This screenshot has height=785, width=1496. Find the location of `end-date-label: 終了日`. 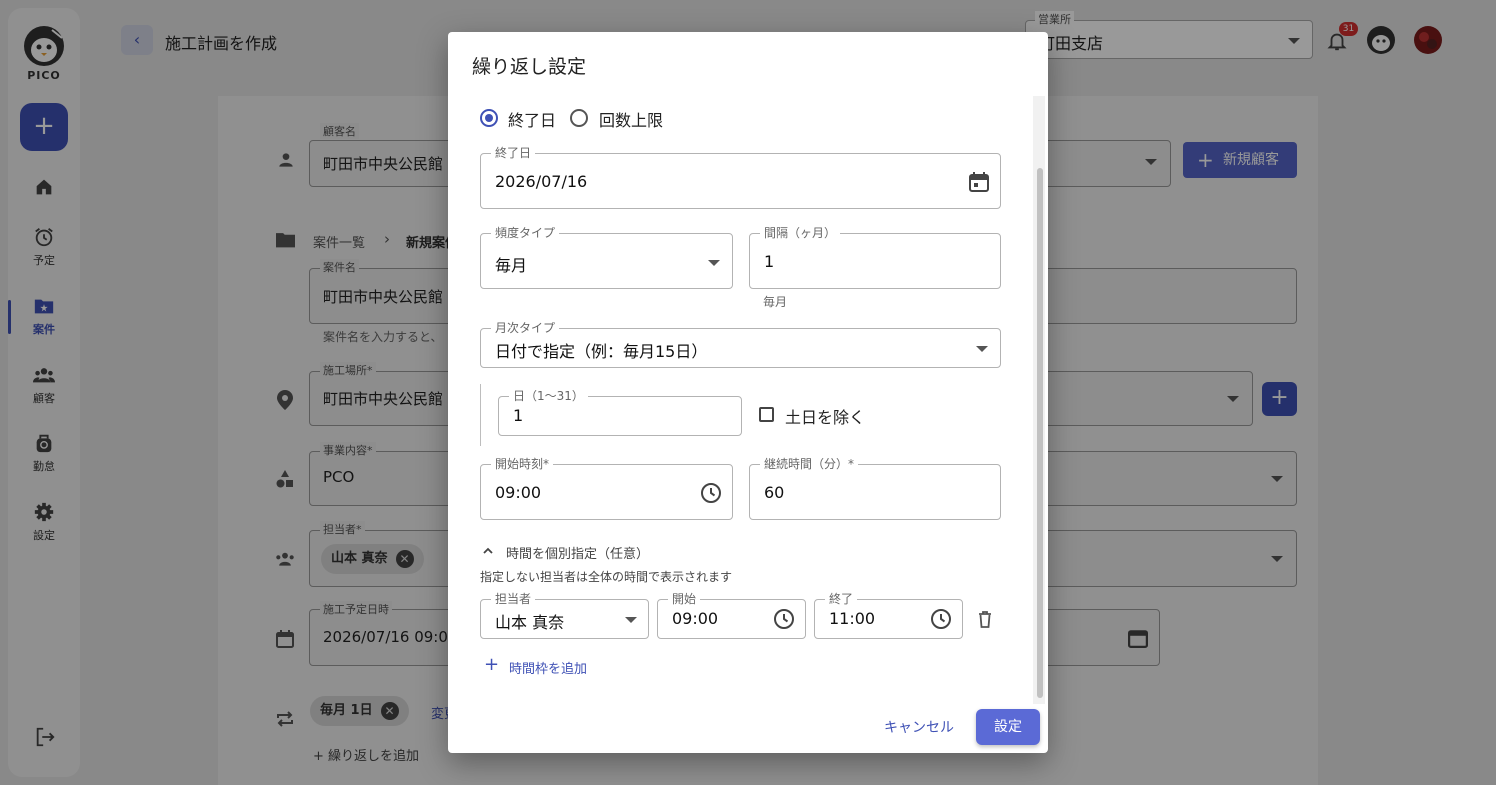

end-date-label: 終了日 is located at coordinates (513, 153).